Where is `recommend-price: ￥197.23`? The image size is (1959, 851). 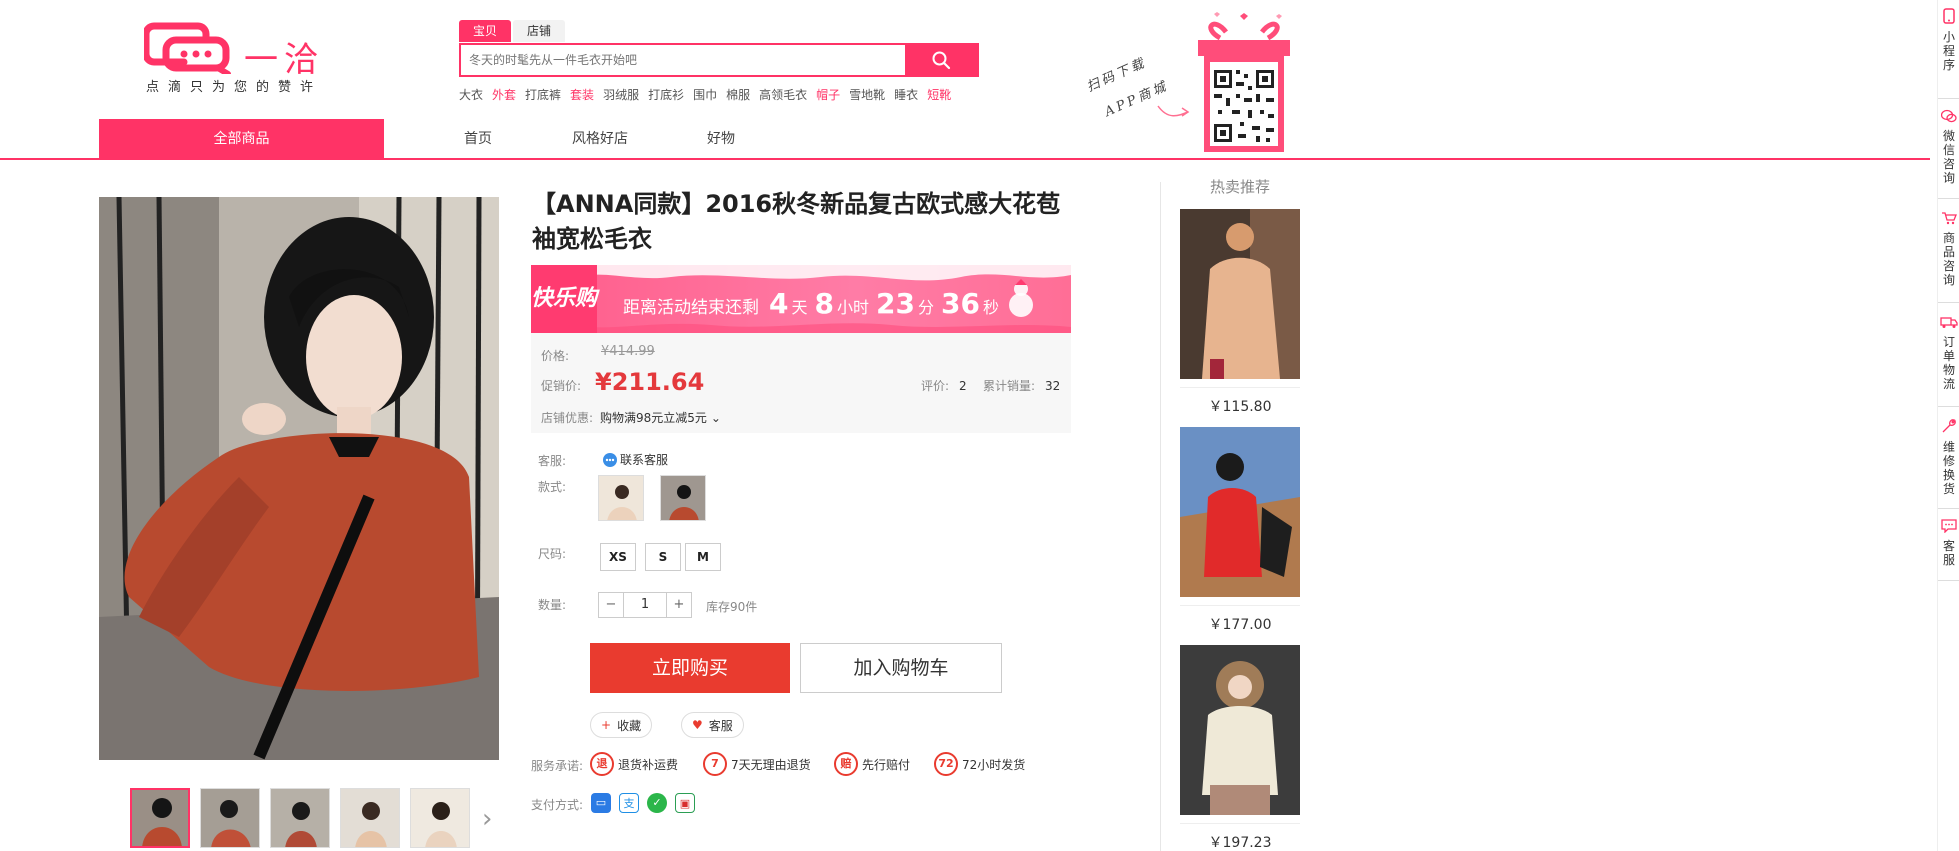
recommend-price: ￥197.23 is located at coordinates (1240, 837).